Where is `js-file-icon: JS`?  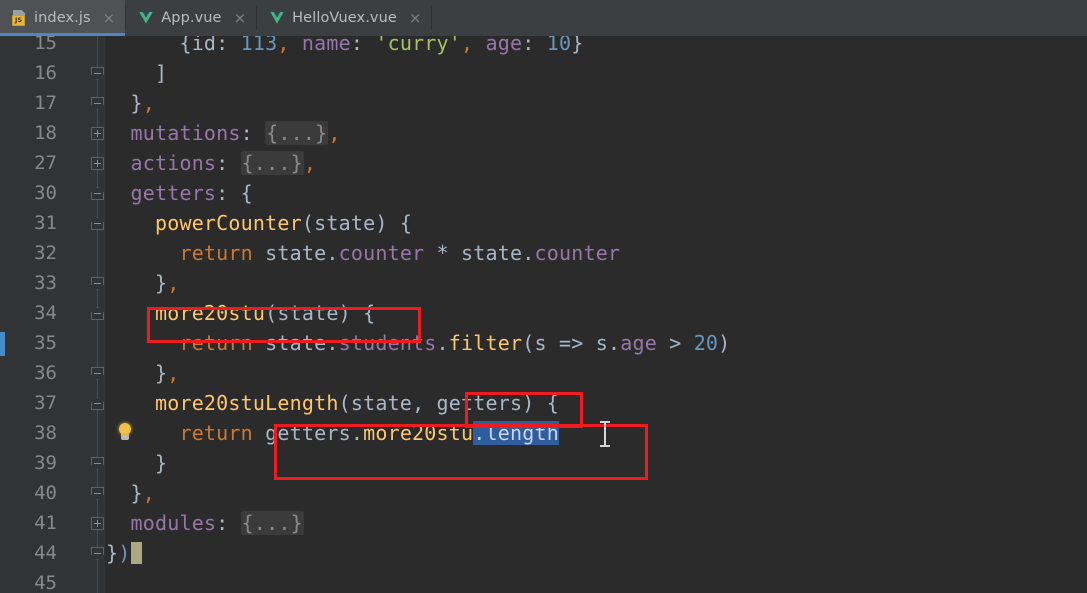 js-file-icon: JS is located at coordinates (19, 18).